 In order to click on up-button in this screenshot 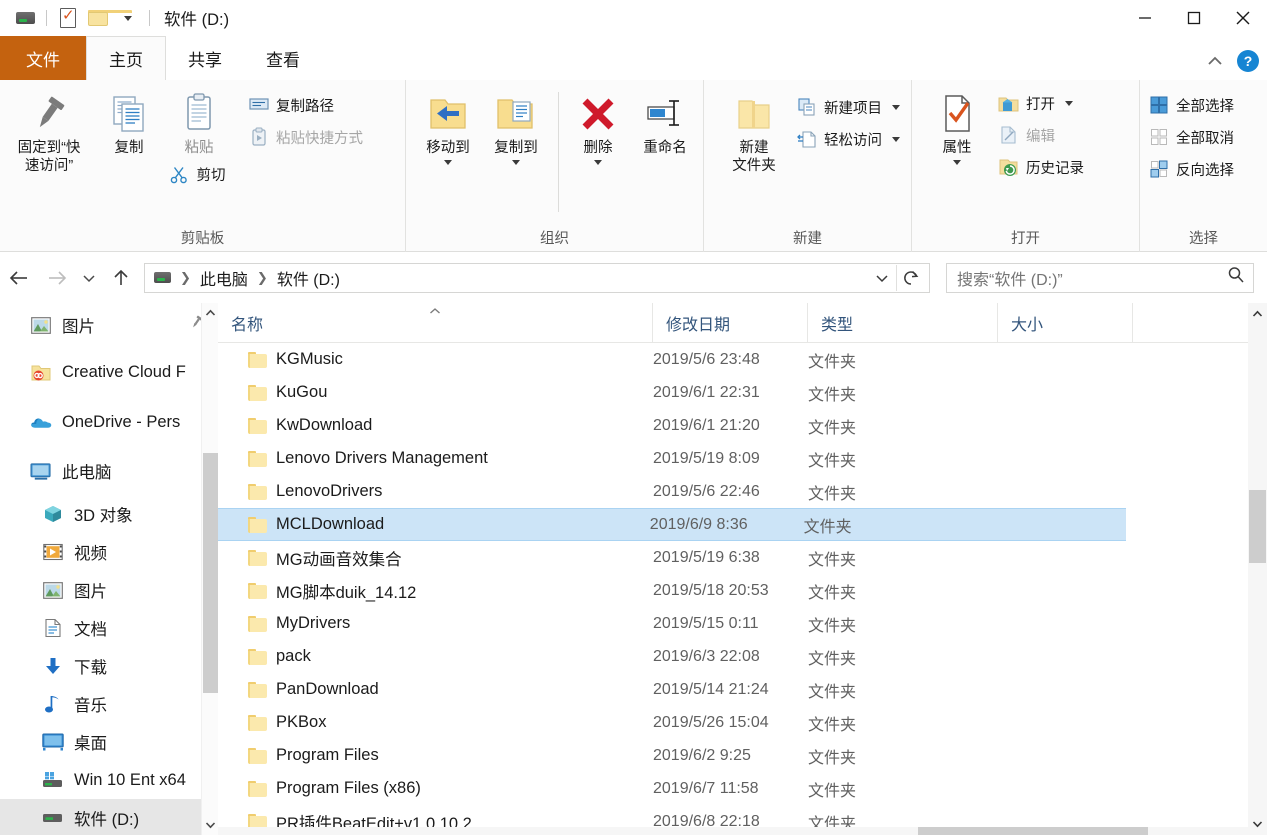, I will do `click(121, 278)`.